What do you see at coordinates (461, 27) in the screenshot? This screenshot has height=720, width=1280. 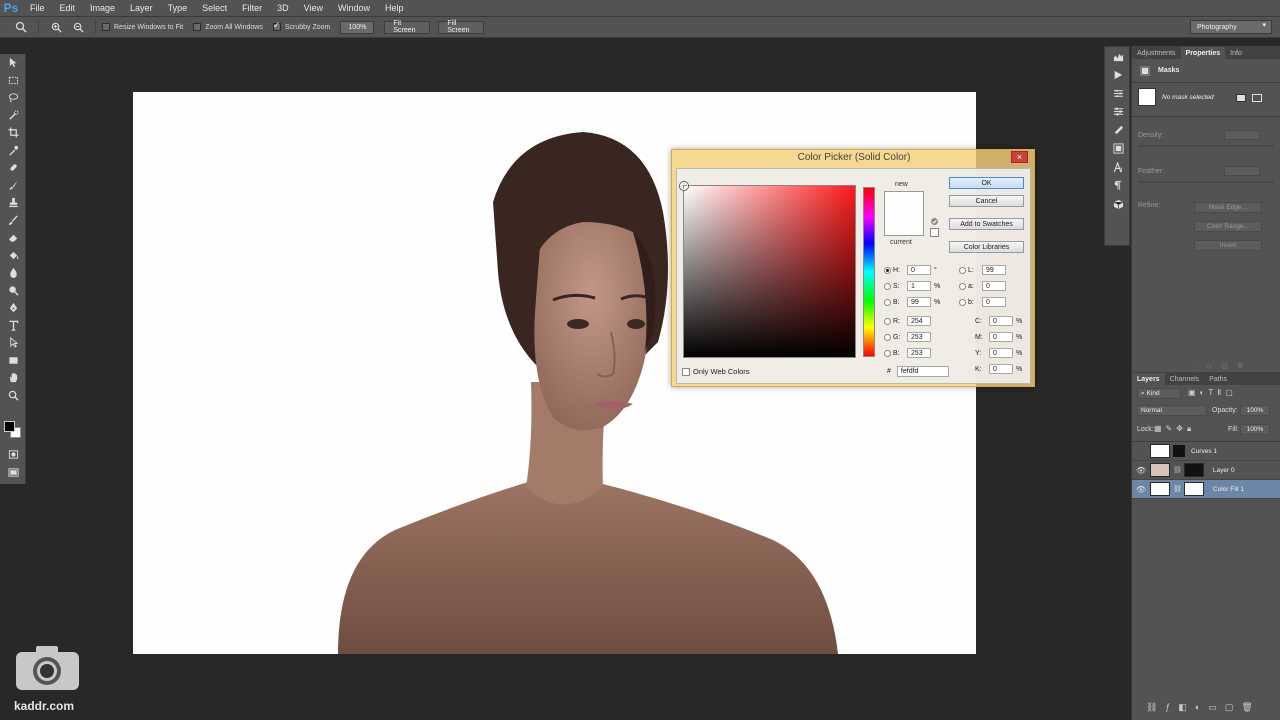 I see `fill-screen-button: Fill Screen` at bounding box center [461, 27].